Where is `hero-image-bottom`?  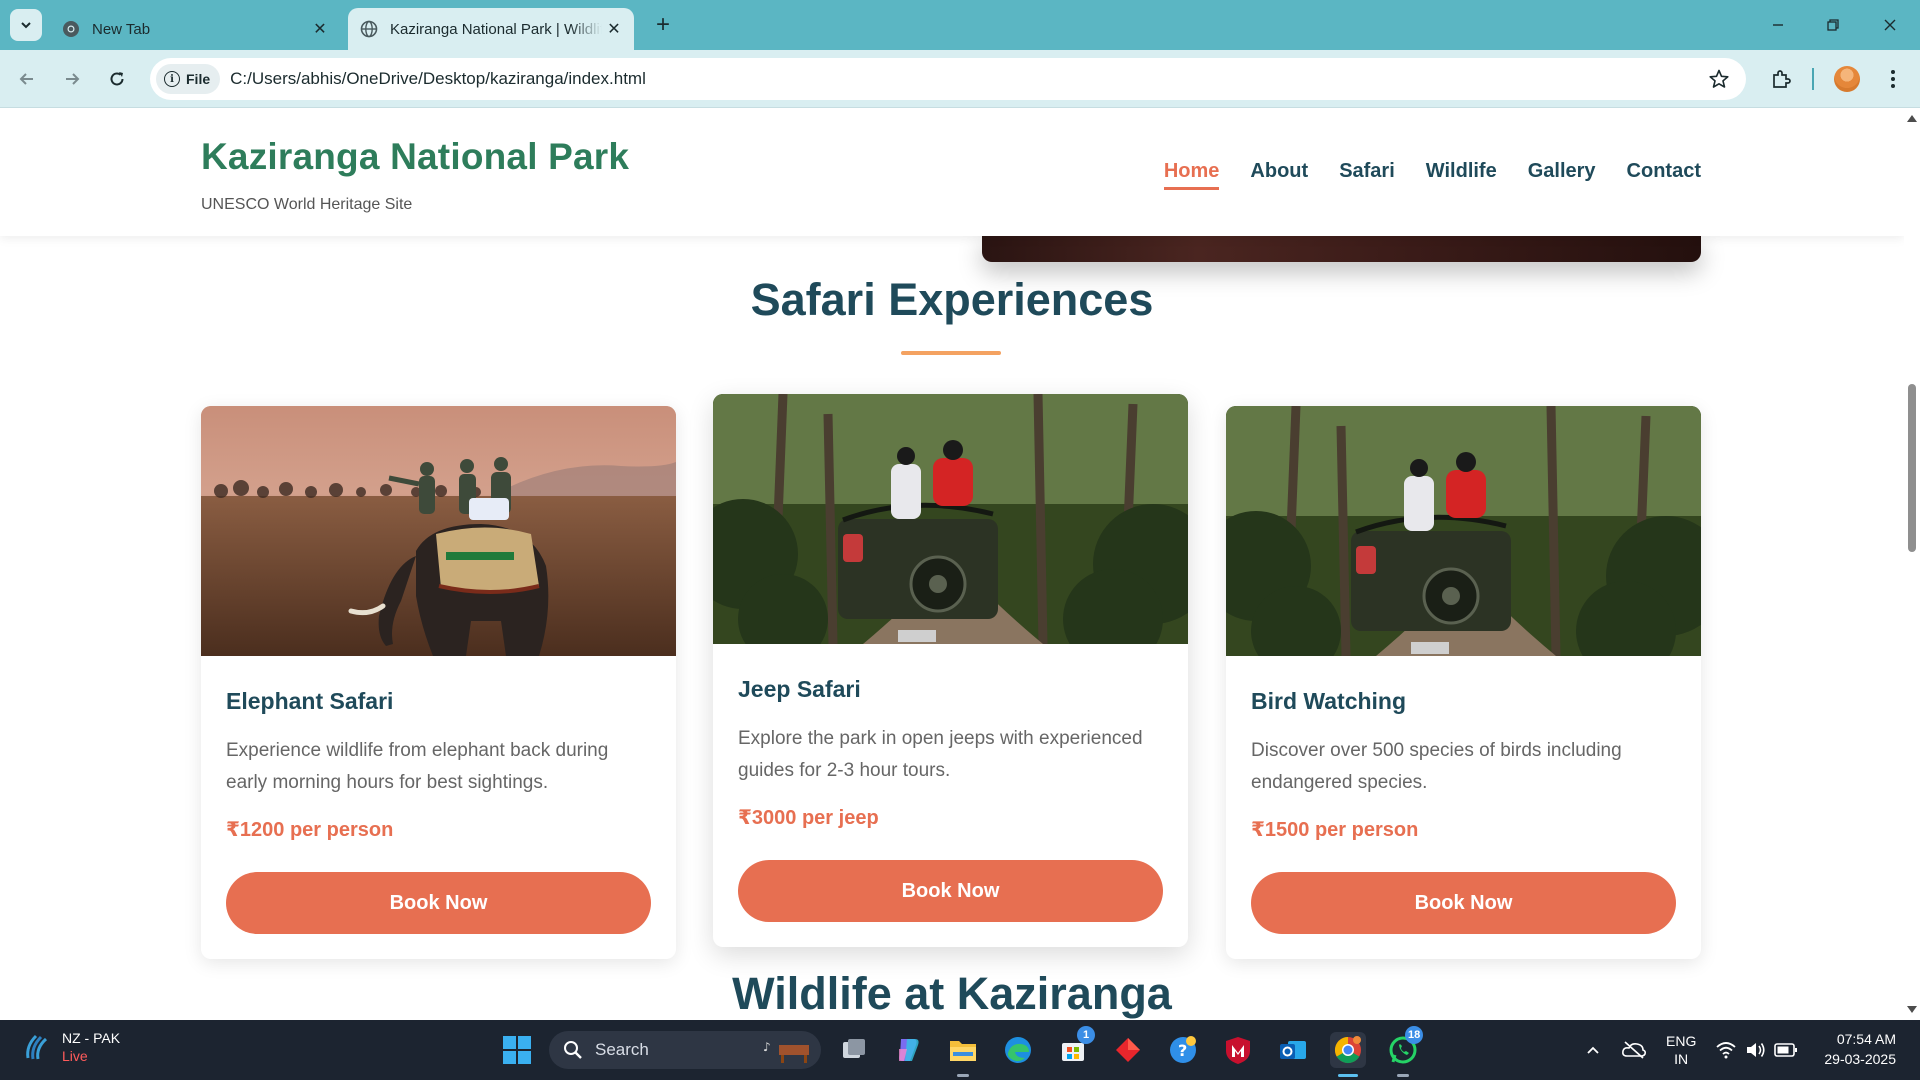
hero-image-bottom is located at coordinates (1341, 249).